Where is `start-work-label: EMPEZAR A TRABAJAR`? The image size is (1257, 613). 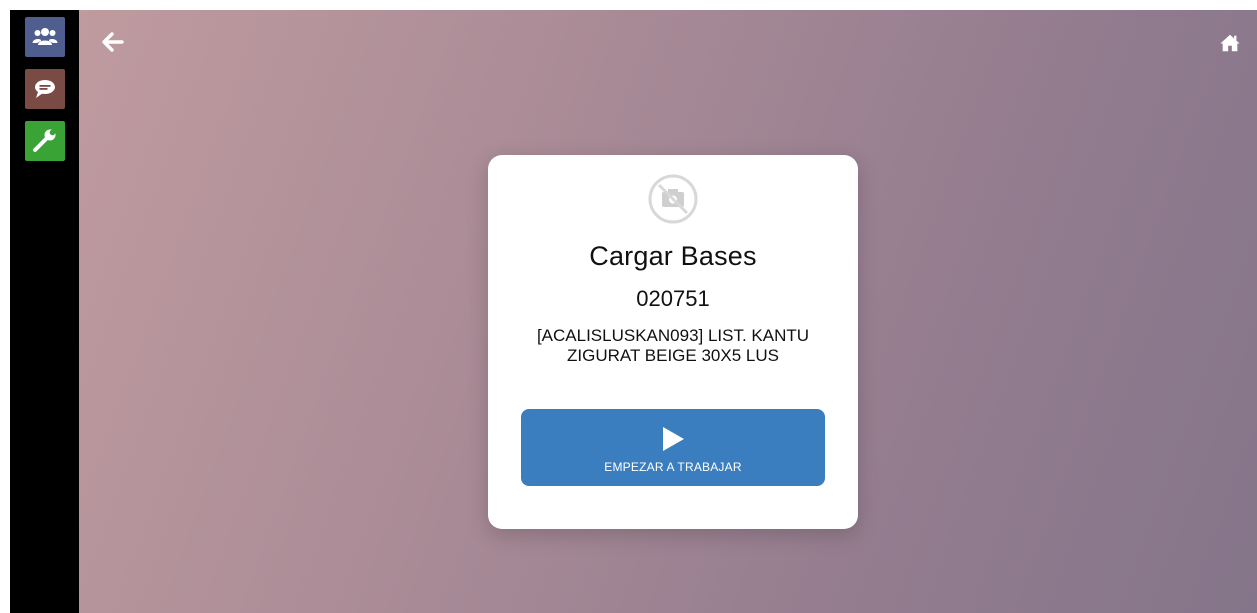 start-work-label: EMPEZAR A TRABAJAR is located at coordinates (673, 466).